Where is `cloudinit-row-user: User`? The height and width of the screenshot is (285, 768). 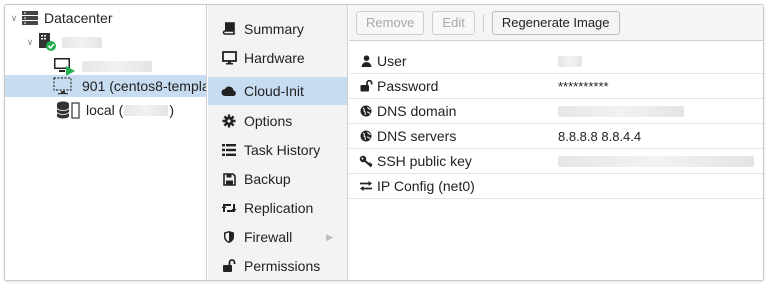
cloudinit-row-user: User is located at coordinates (556, 61).